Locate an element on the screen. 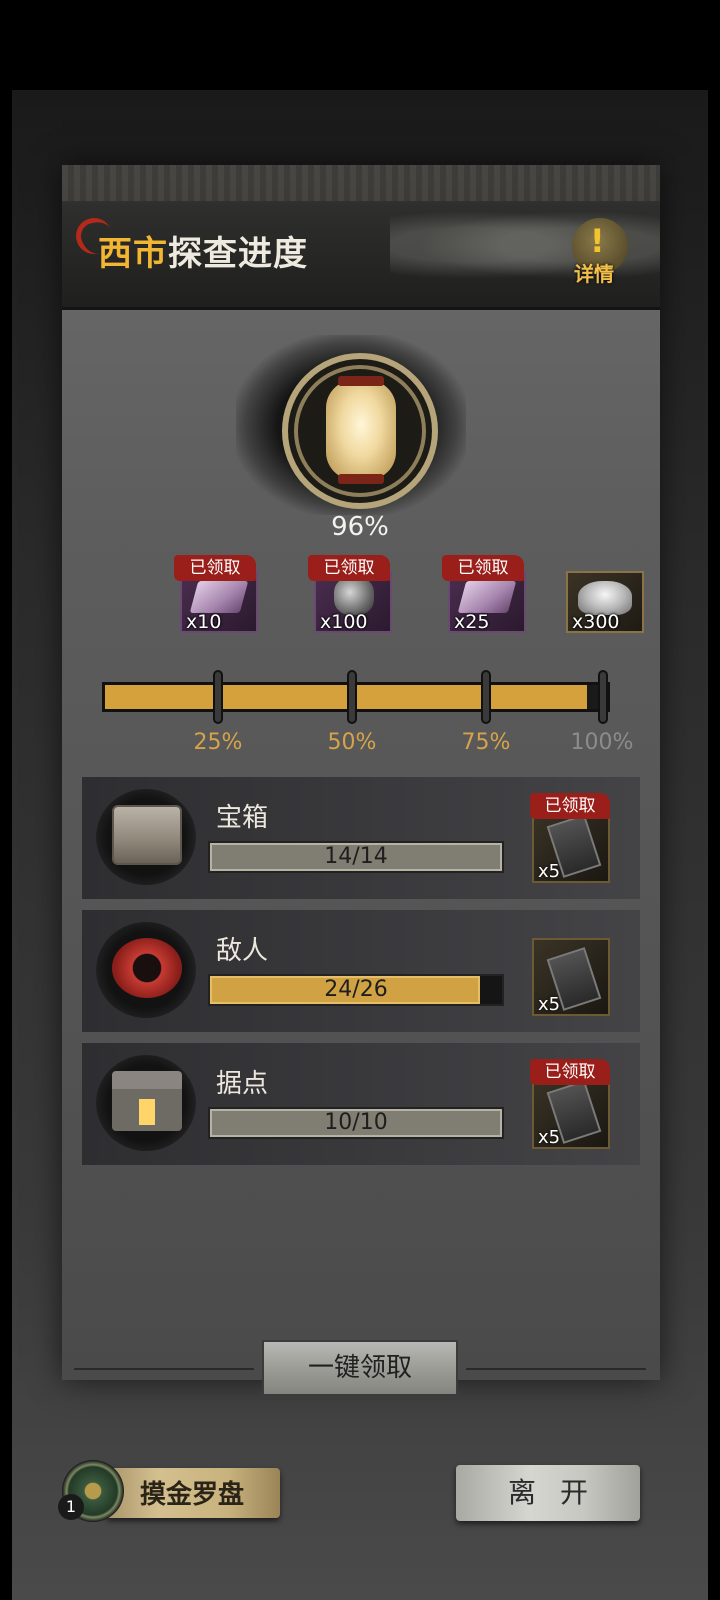  milestone-label: 100% is located at coordinates (602, 742).